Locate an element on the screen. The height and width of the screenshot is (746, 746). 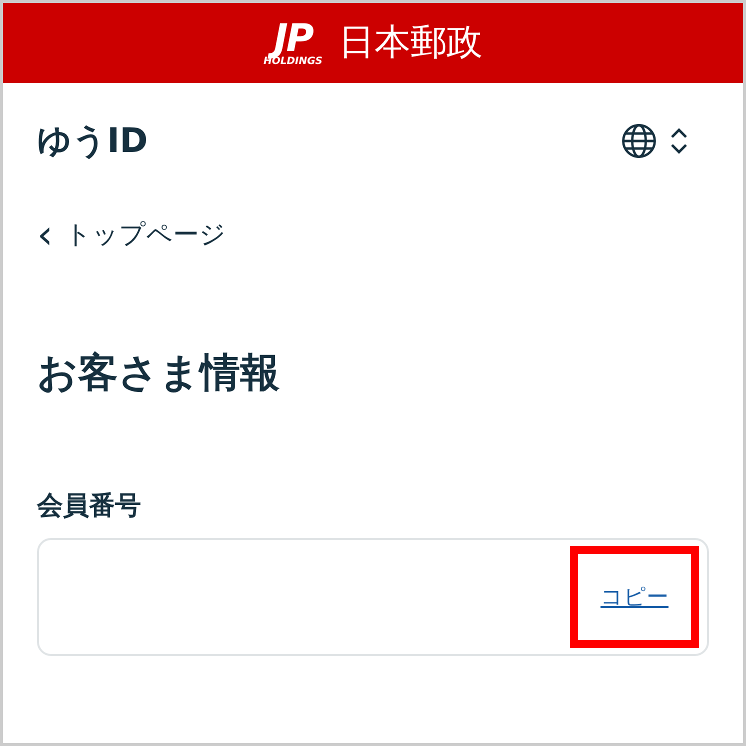
back-chevron-icon: ‹ is located at coordinates (45, 235).